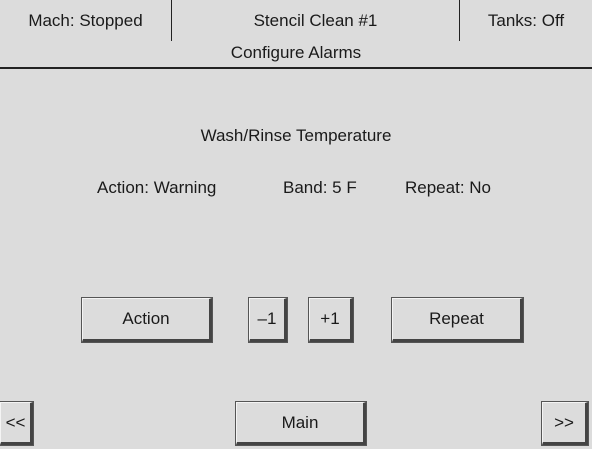 The height and width of the screenshot is (449, 592). I want to click on repeat-button: Repeat, so click(457, 320).